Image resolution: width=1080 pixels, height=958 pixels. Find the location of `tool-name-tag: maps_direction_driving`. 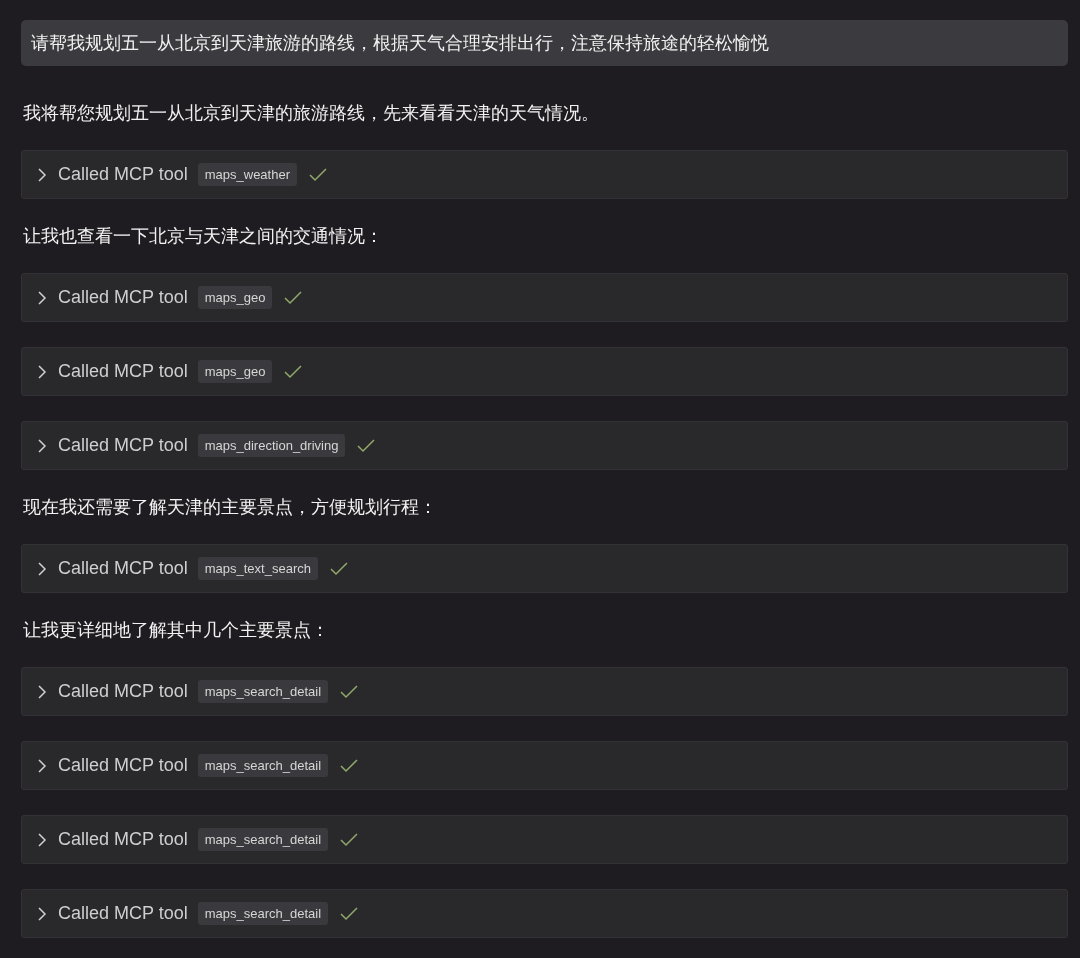

tool-name-tag: maps_direction_driving is located at coordinates (271, 445).